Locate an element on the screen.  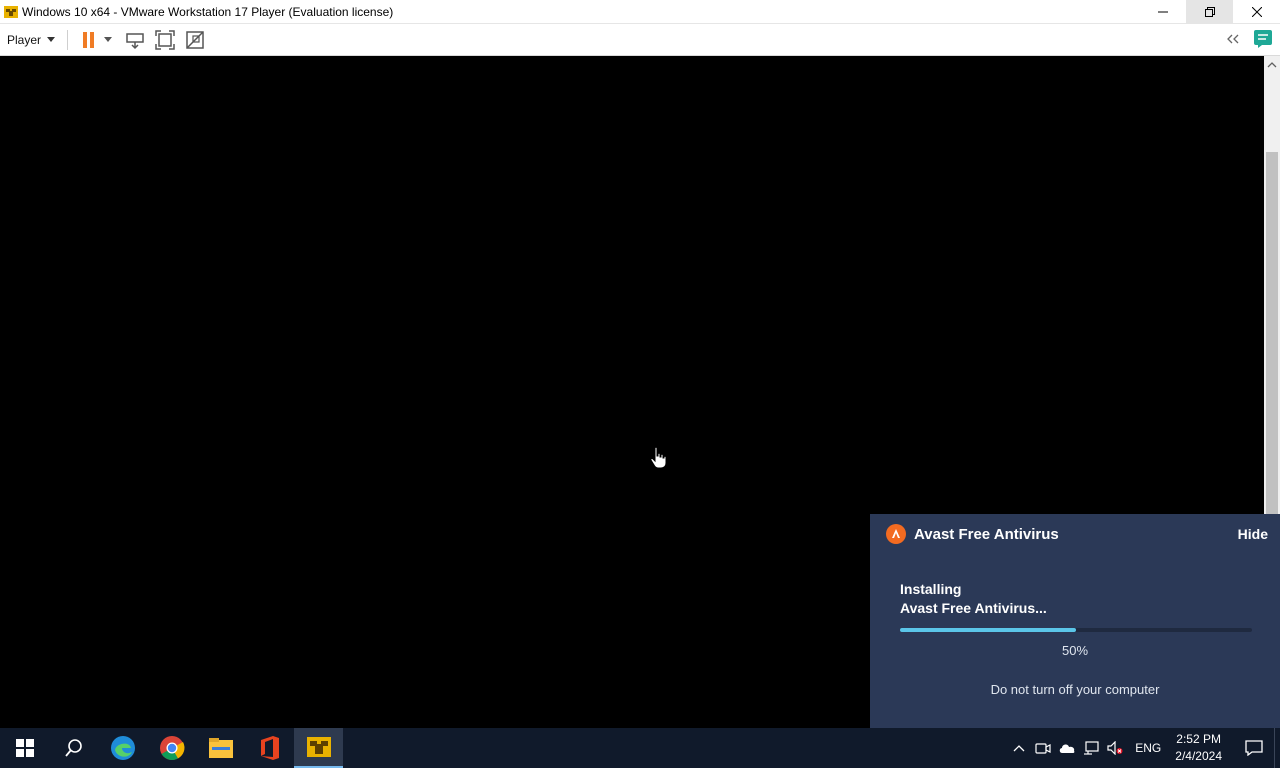
install-warning-note: Do not turn off your computer is located at coordinates (1075, 689).